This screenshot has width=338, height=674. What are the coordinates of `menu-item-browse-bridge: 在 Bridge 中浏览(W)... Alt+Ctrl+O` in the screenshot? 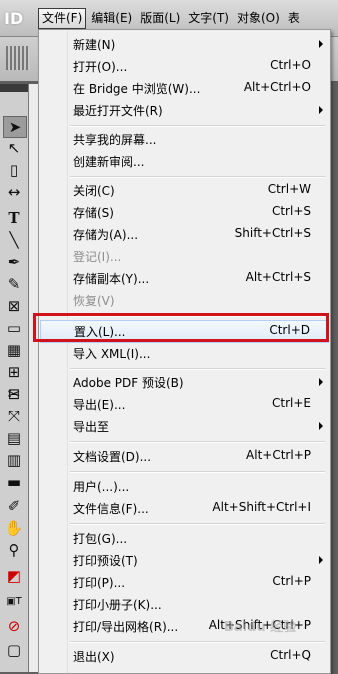 It's located at (184, 88).